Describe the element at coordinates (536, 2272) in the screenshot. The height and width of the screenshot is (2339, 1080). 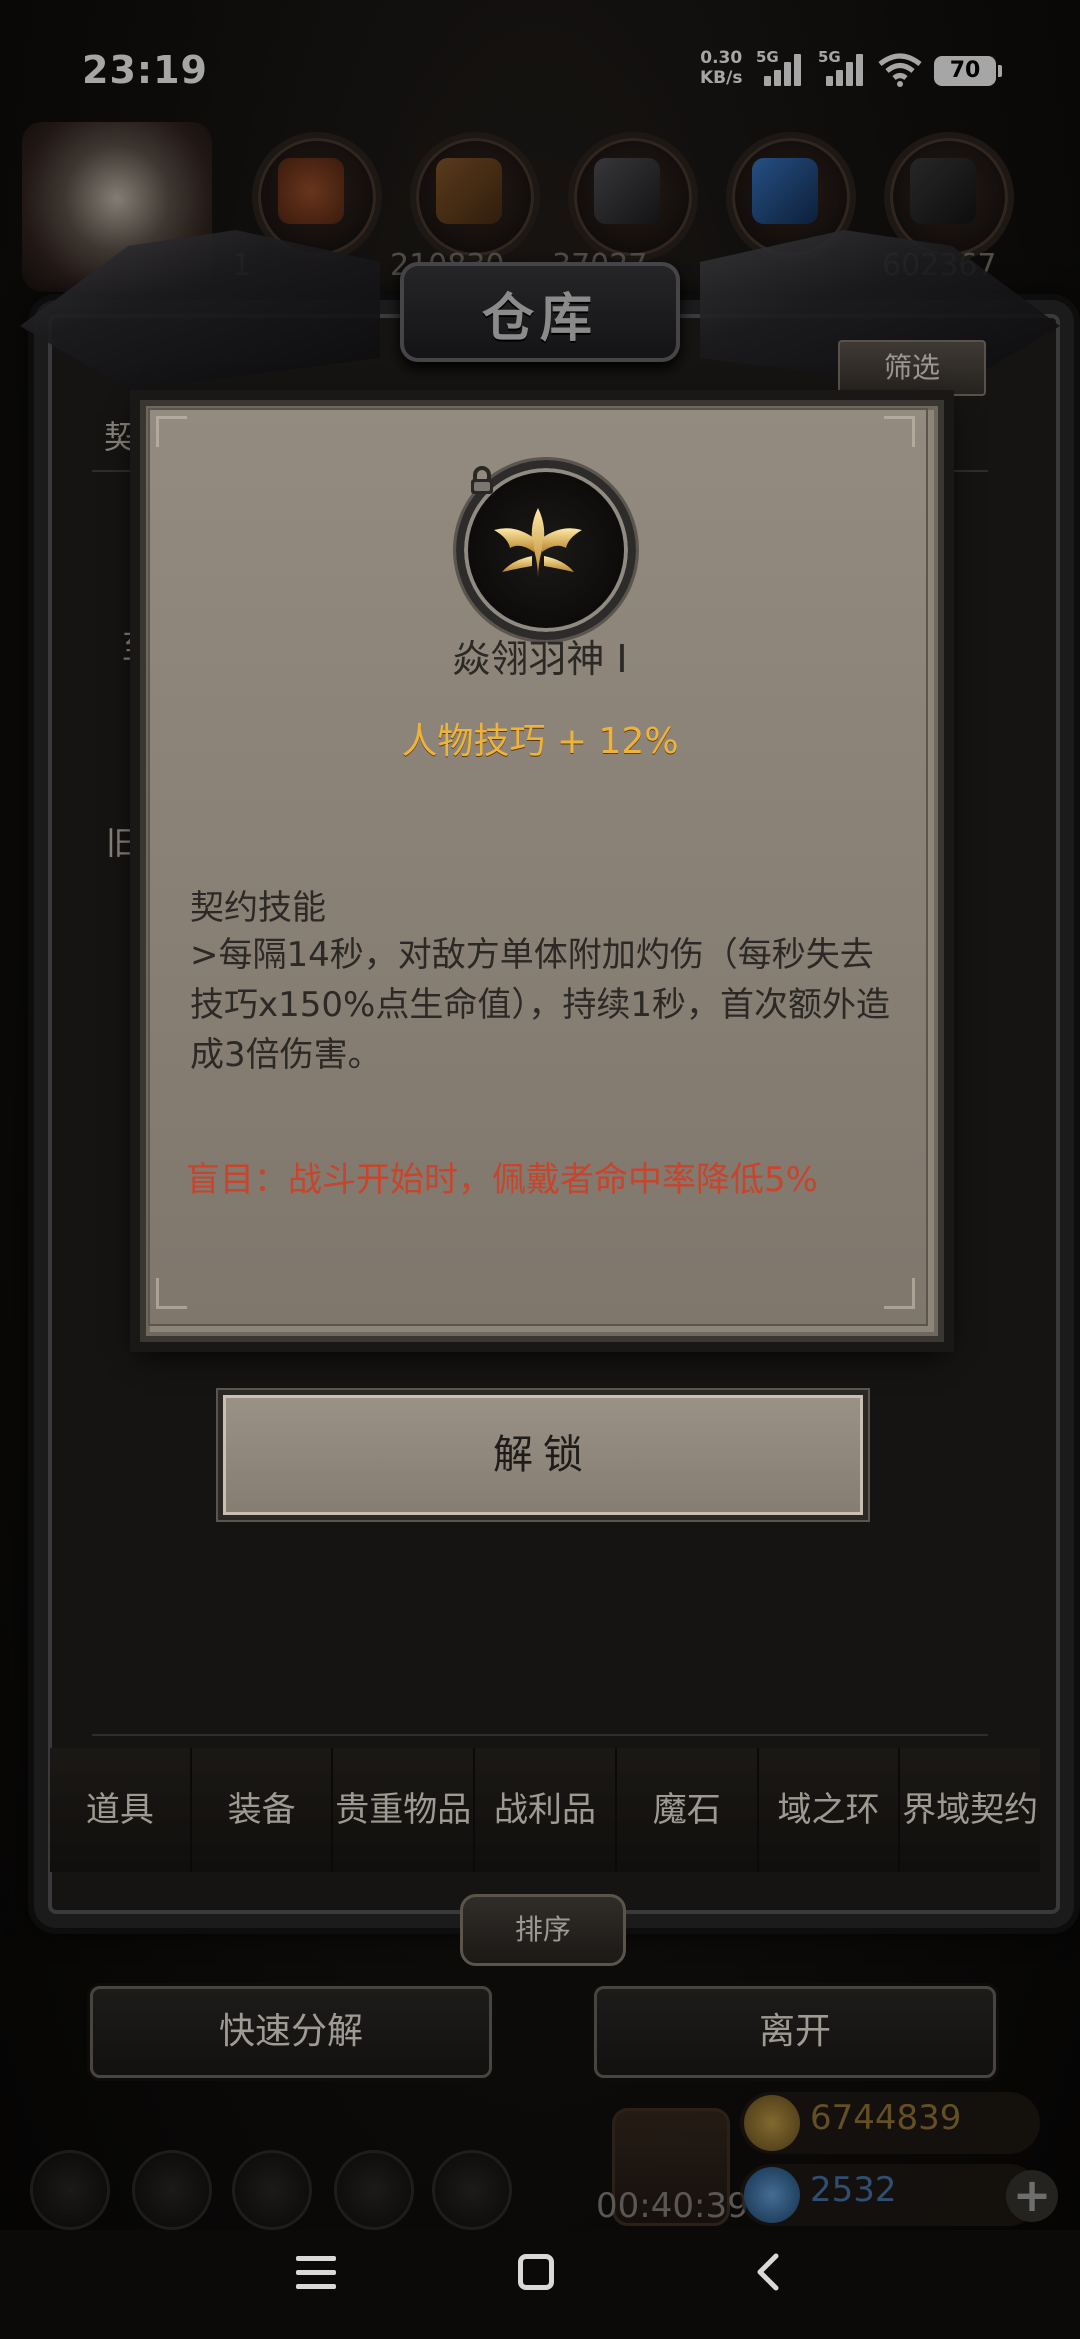
I see `home-icon` at that location.